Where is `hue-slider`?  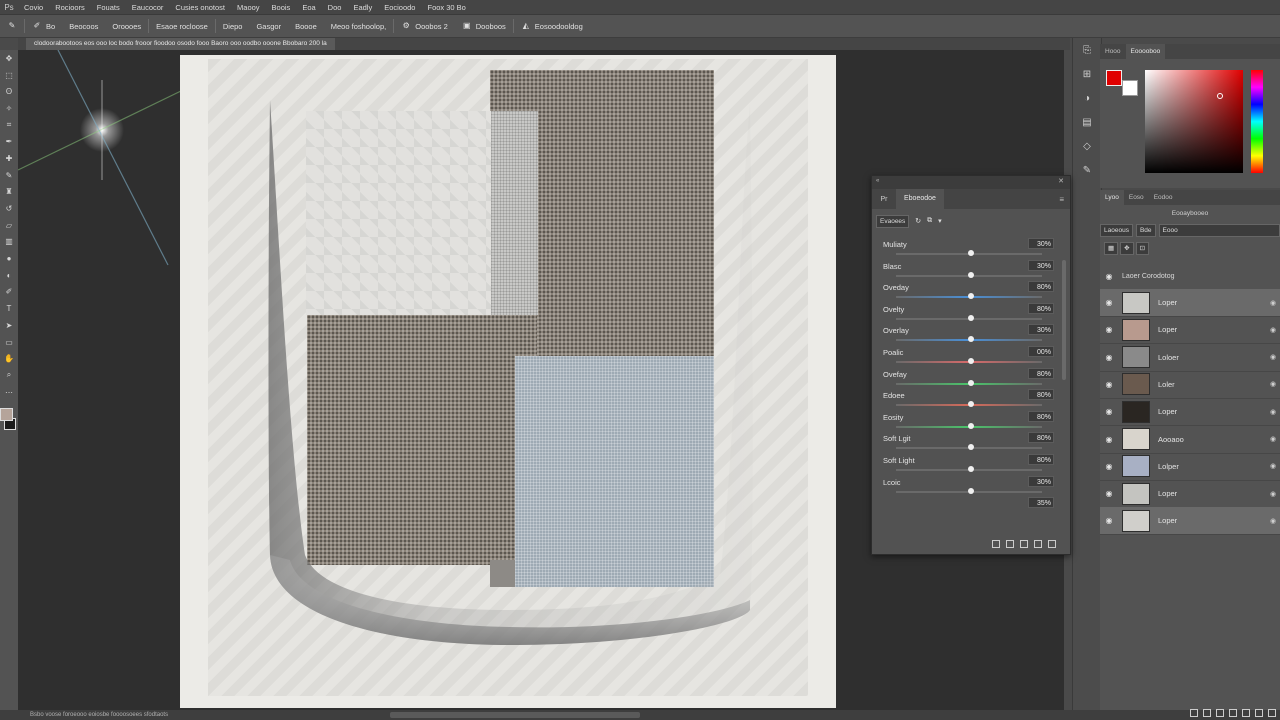 hue-slider is located at coordinates (1257, 121).